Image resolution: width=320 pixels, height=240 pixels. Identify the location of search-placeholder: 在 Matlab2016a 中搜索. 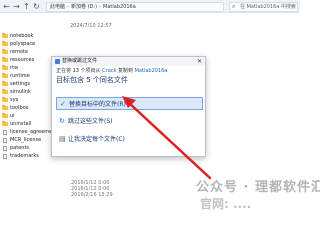
(268, 7).